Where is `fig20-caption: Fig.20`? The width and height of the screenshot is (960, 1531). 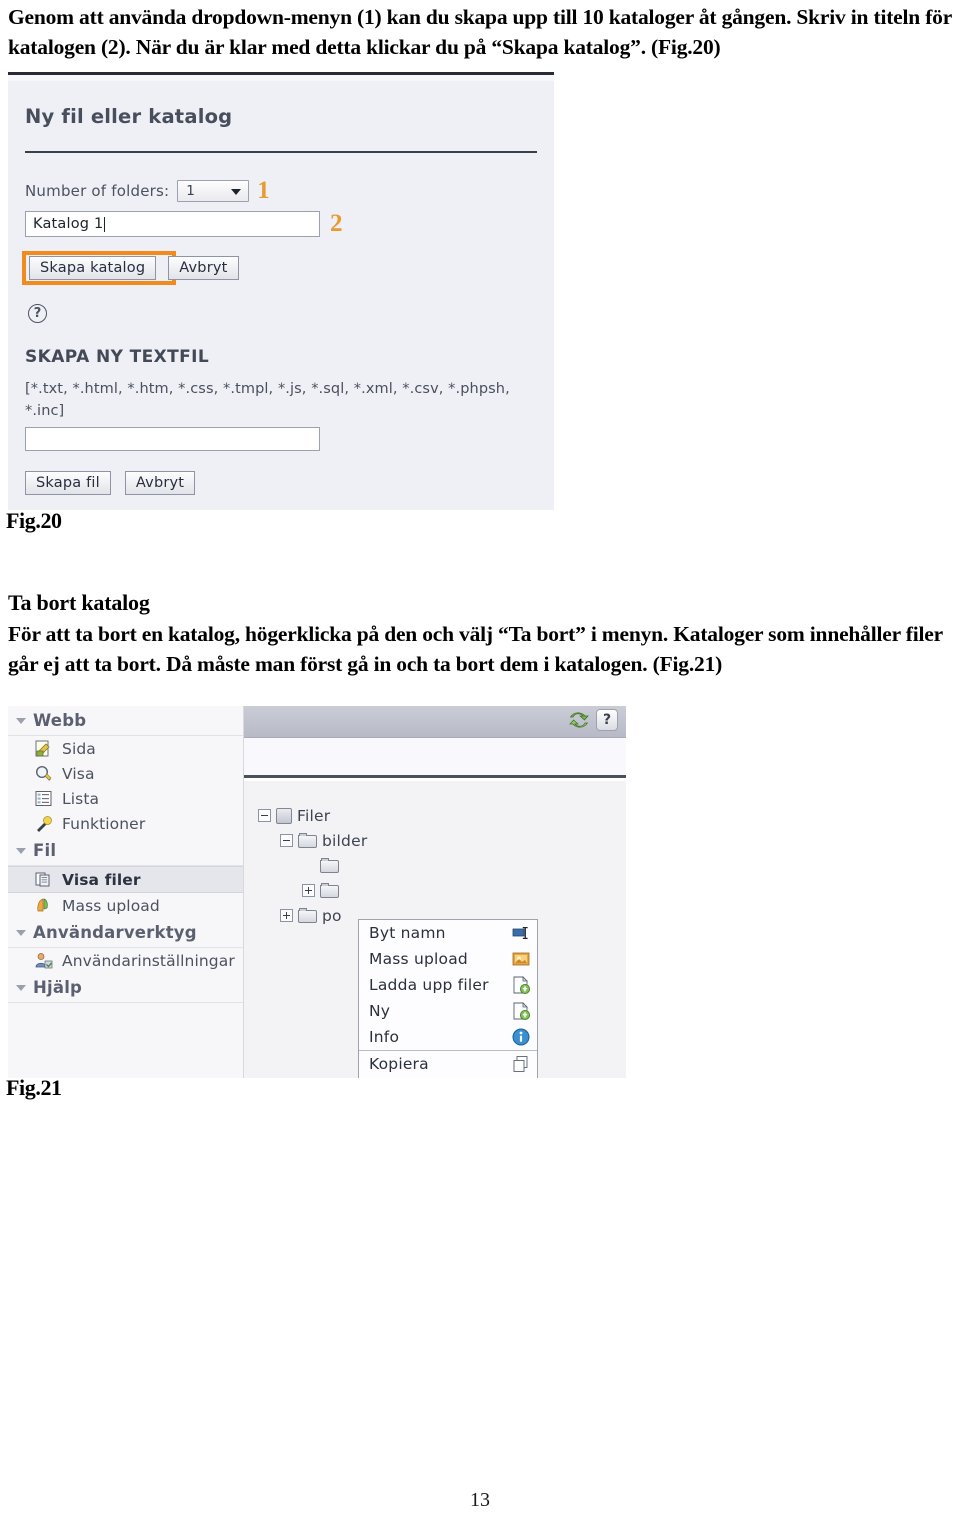 fig20-caption: Fig.20 is located at coordinates (34, 520).